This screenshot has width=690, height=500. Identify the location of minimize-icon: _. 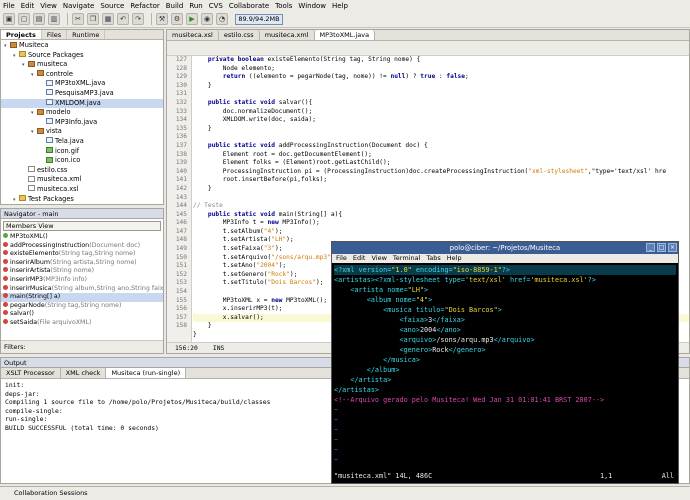
(650, 247).